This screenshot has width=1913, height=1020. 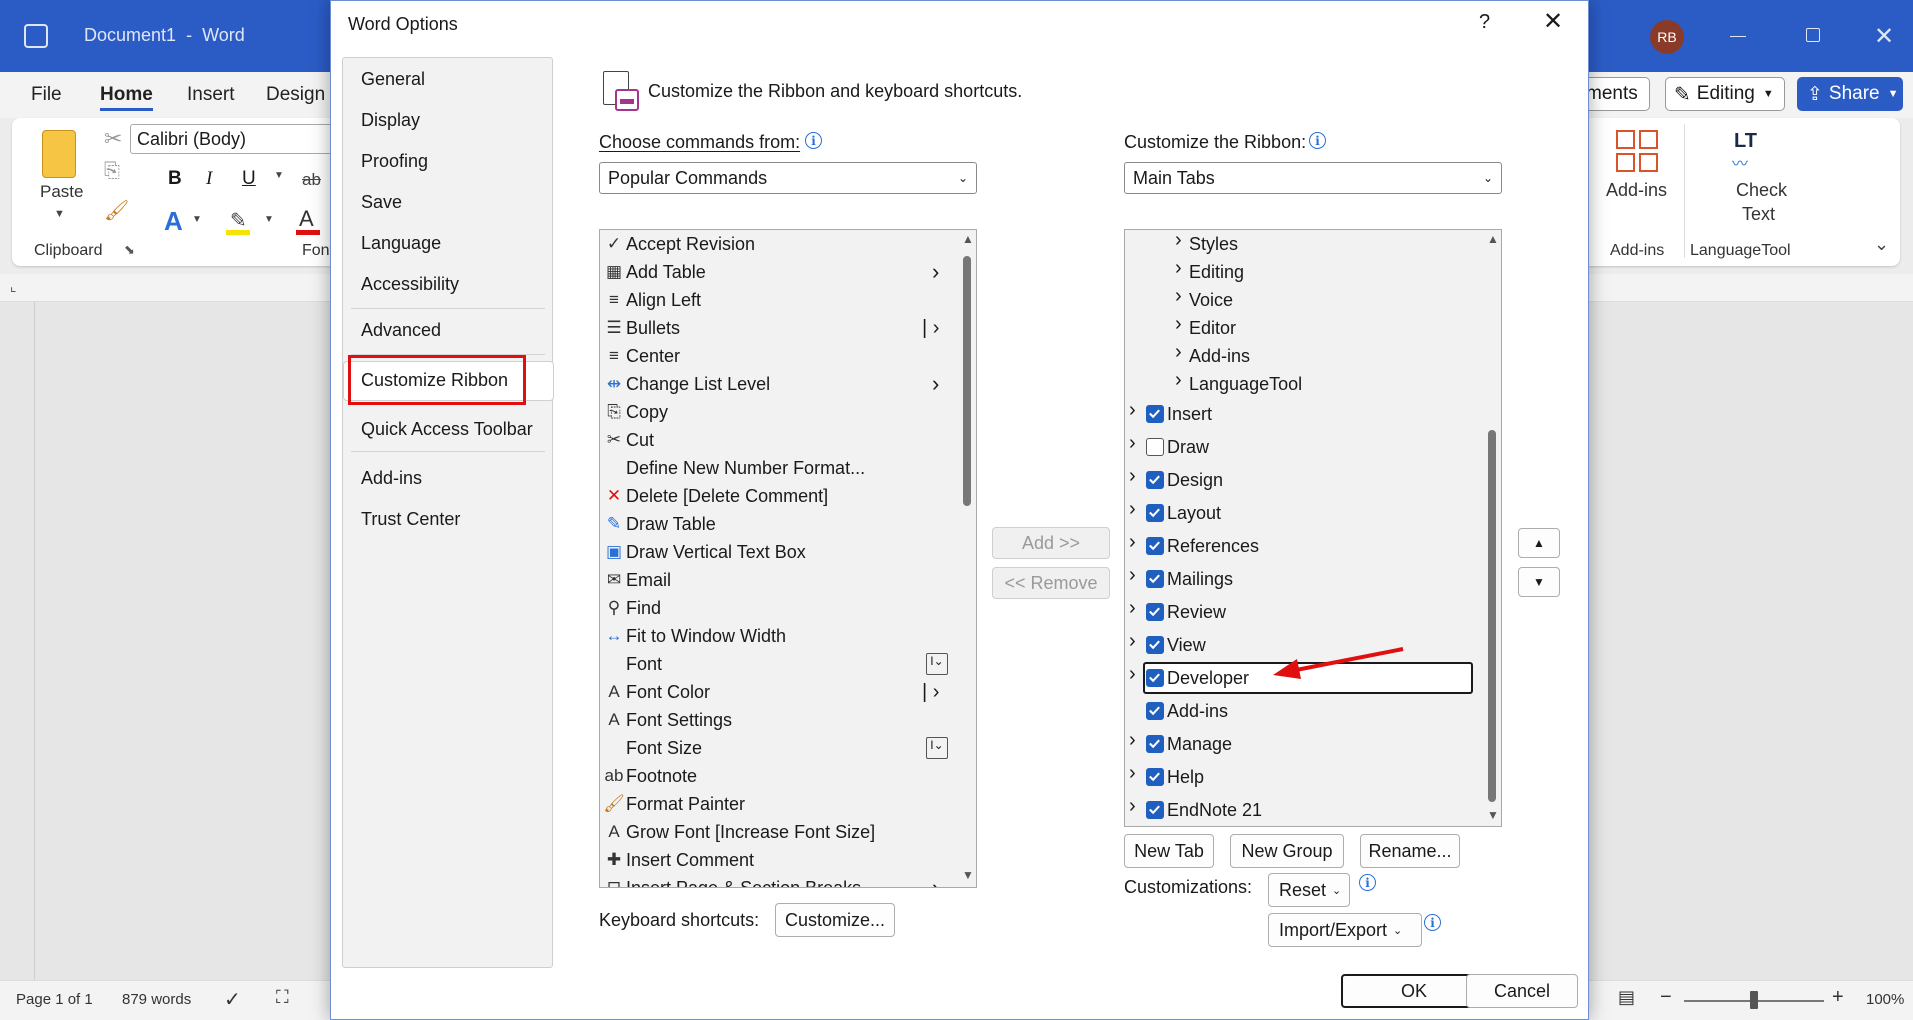 What do you see at coordinates (401, 243) in the screenshot?
I see `nav-language: Language` at bounding box center [401, 243].